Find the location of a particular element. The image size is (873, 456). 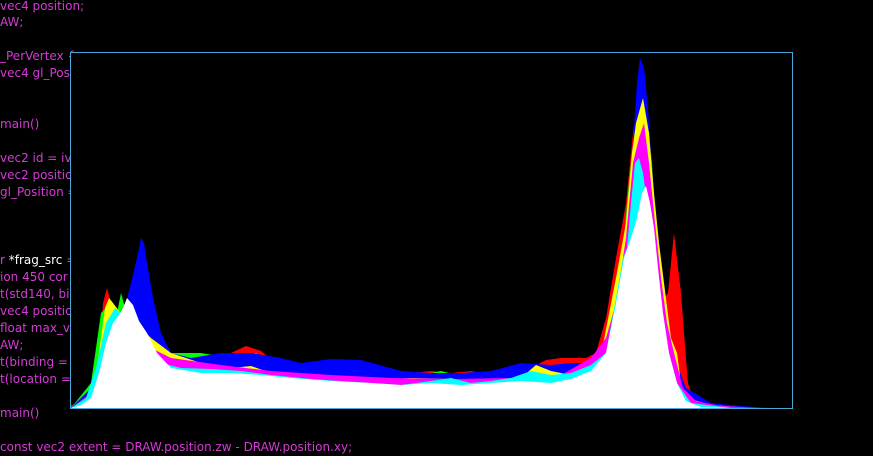

code-line: r *frag_src = is located at coordinates (38, 260).